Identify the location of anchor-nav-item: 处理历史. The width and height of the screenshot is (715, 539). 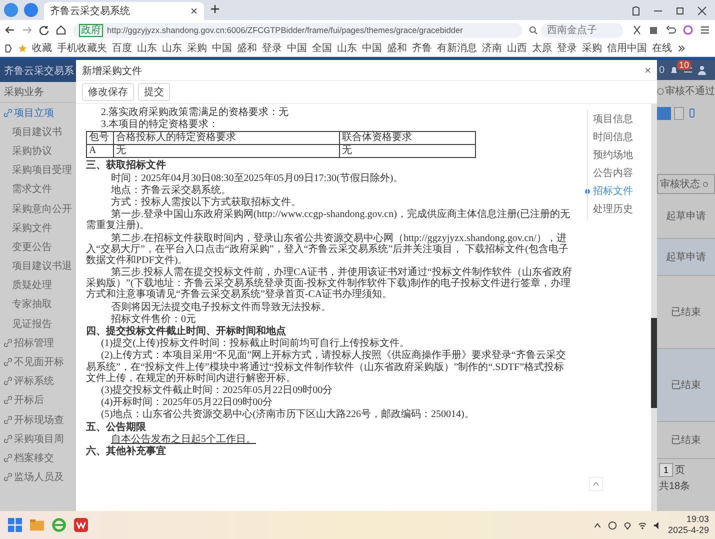
(616, 209).